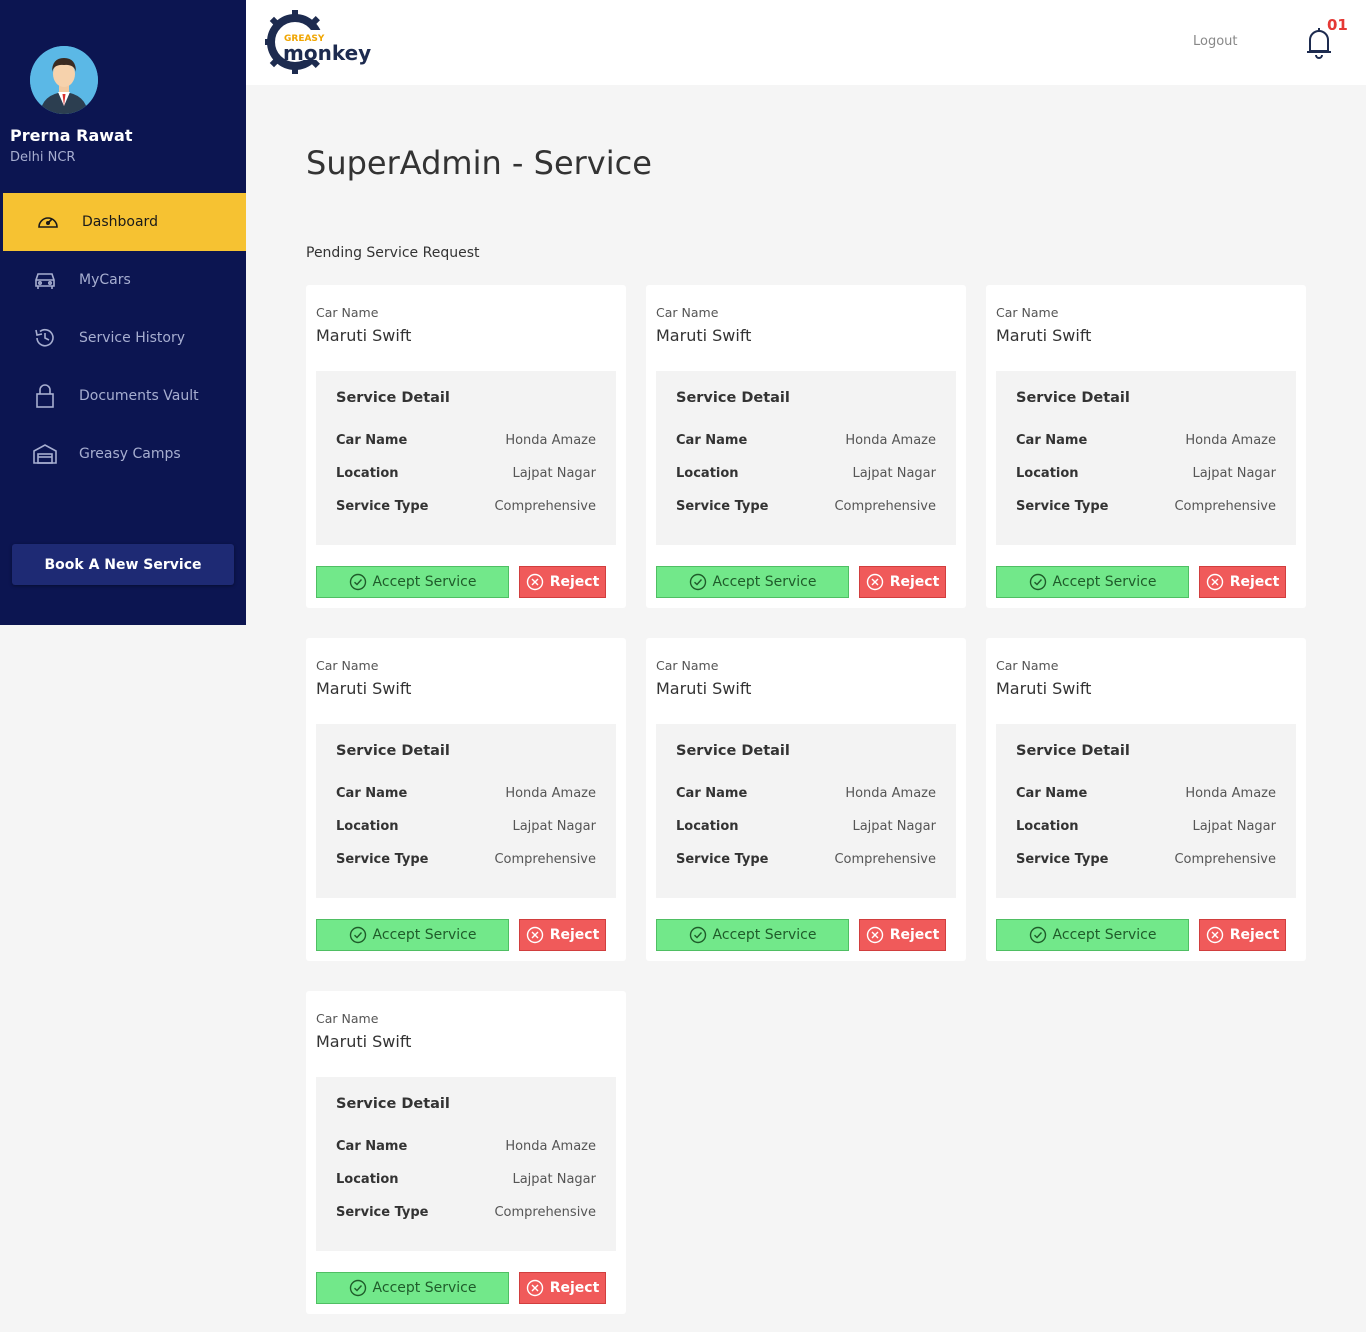  Describe the element at coordinates (45, 454) in the screenshot. I see `garage-icon` at that location.